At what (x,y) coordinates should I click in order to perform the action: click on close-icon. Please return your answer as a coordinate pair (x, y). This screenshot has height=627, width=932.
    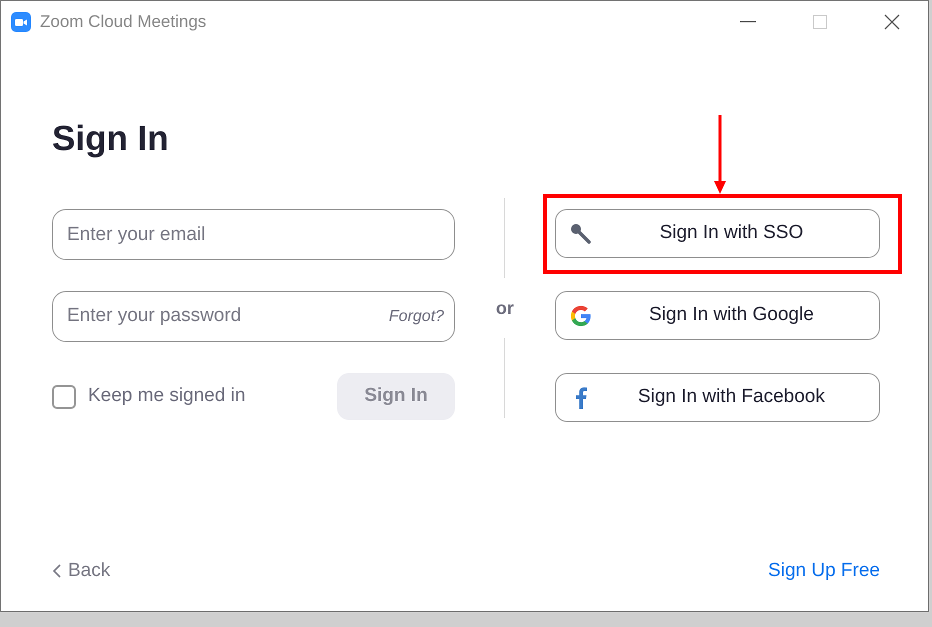
    Looking at the image, I should click on (892, 22).